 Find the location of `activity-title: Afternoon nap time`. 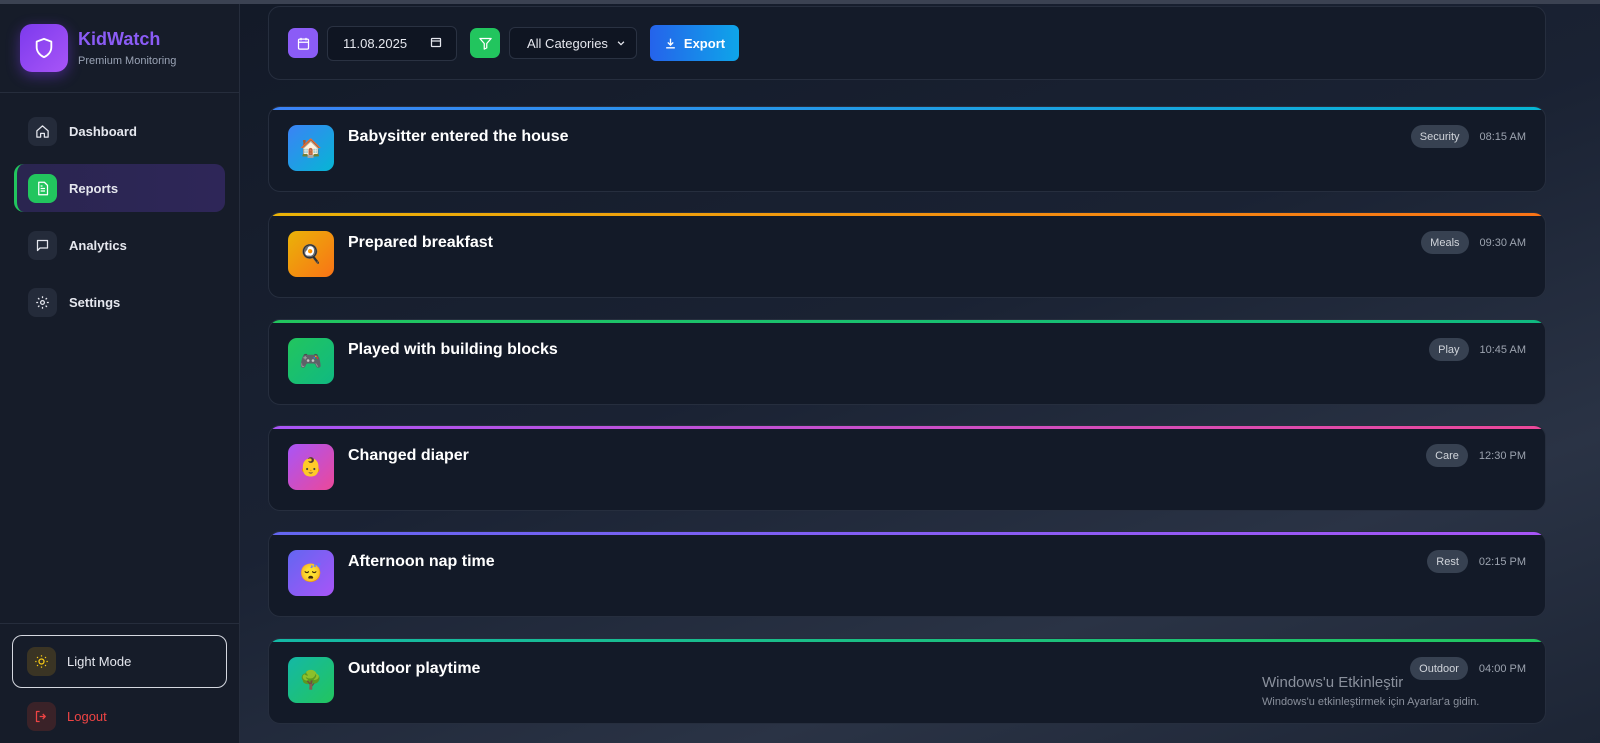

activity-title: Afternoon nap time is located at coordinates (421, 561).